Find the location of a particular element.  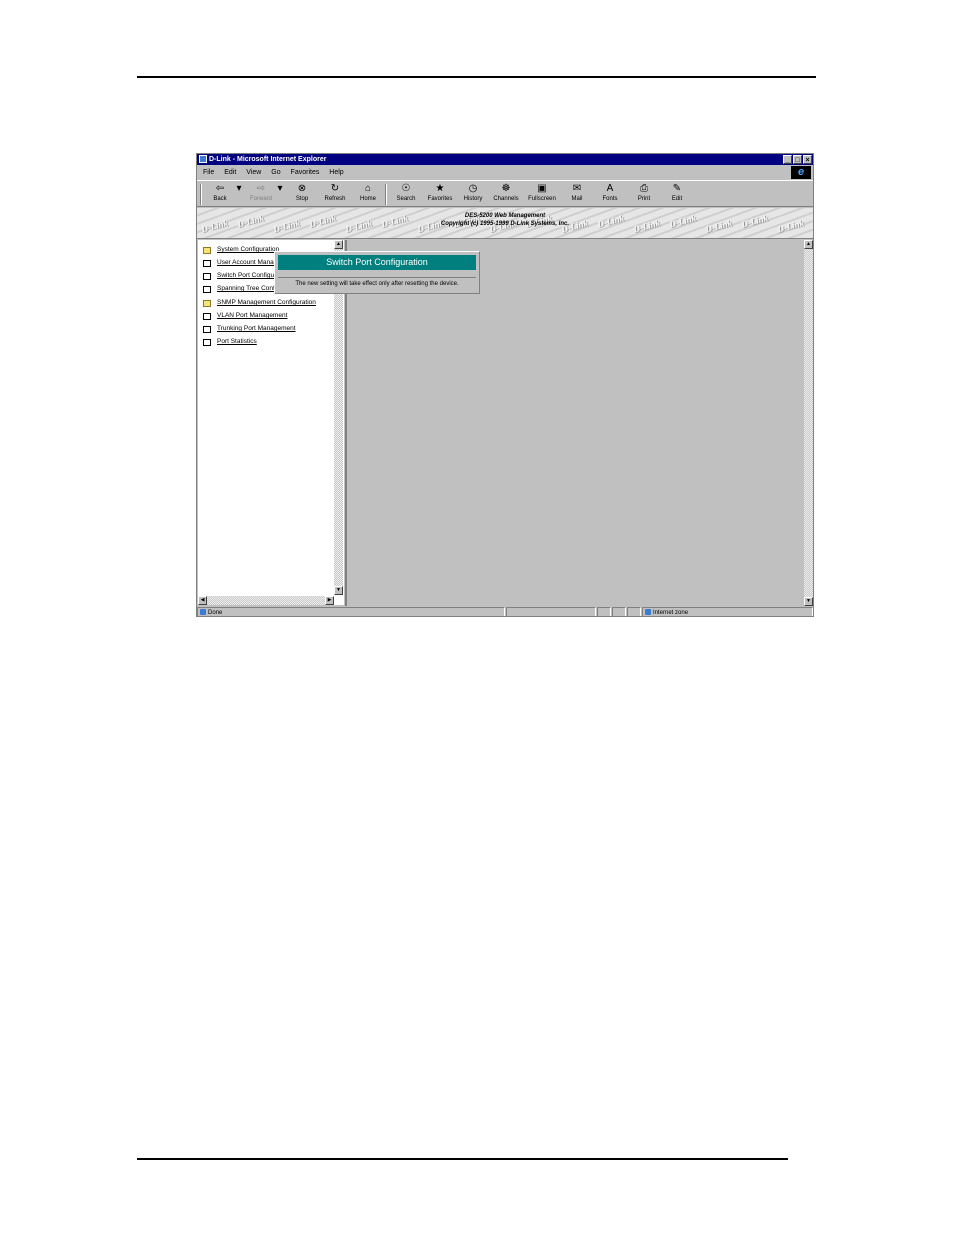

nav-link-label: SNMP Management Configuration is located at coordinates (266, 302).